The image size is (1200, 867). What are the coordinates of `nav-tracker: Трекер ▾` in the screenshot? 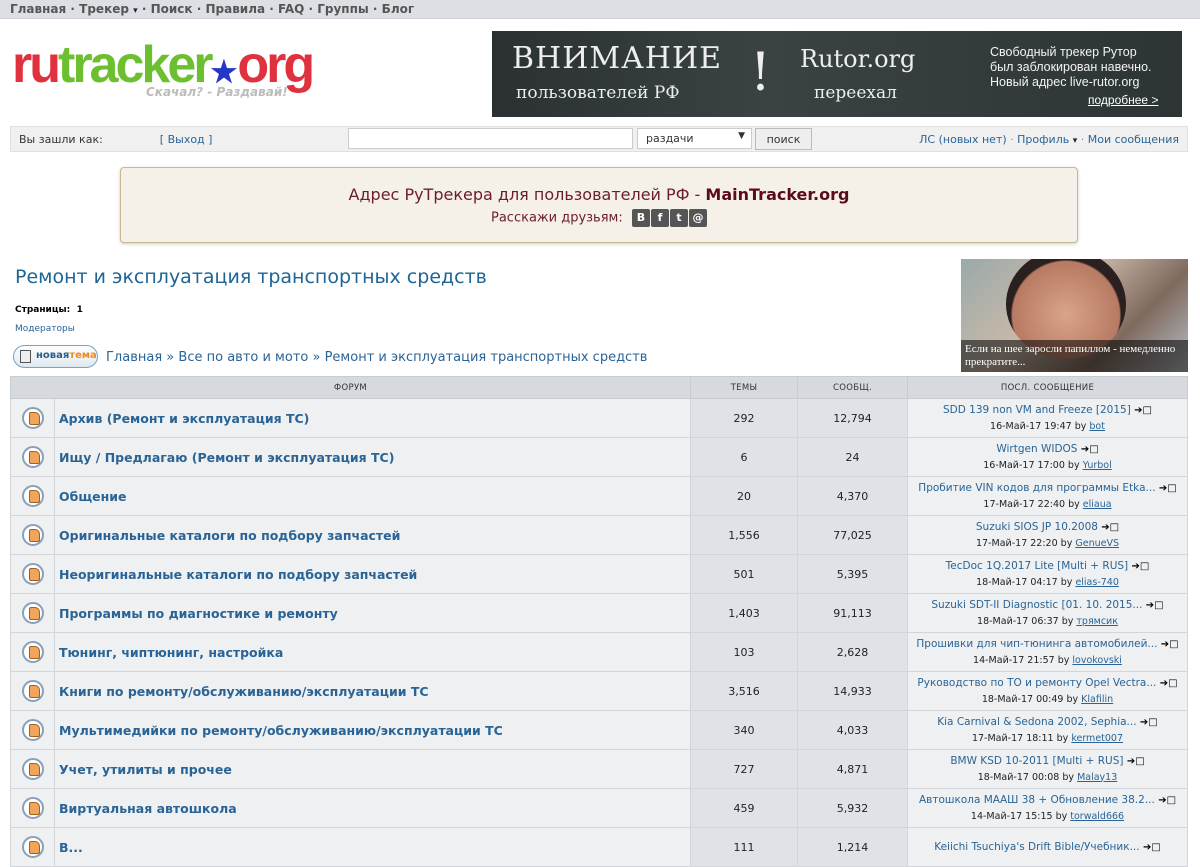 It's located at (108, 9).